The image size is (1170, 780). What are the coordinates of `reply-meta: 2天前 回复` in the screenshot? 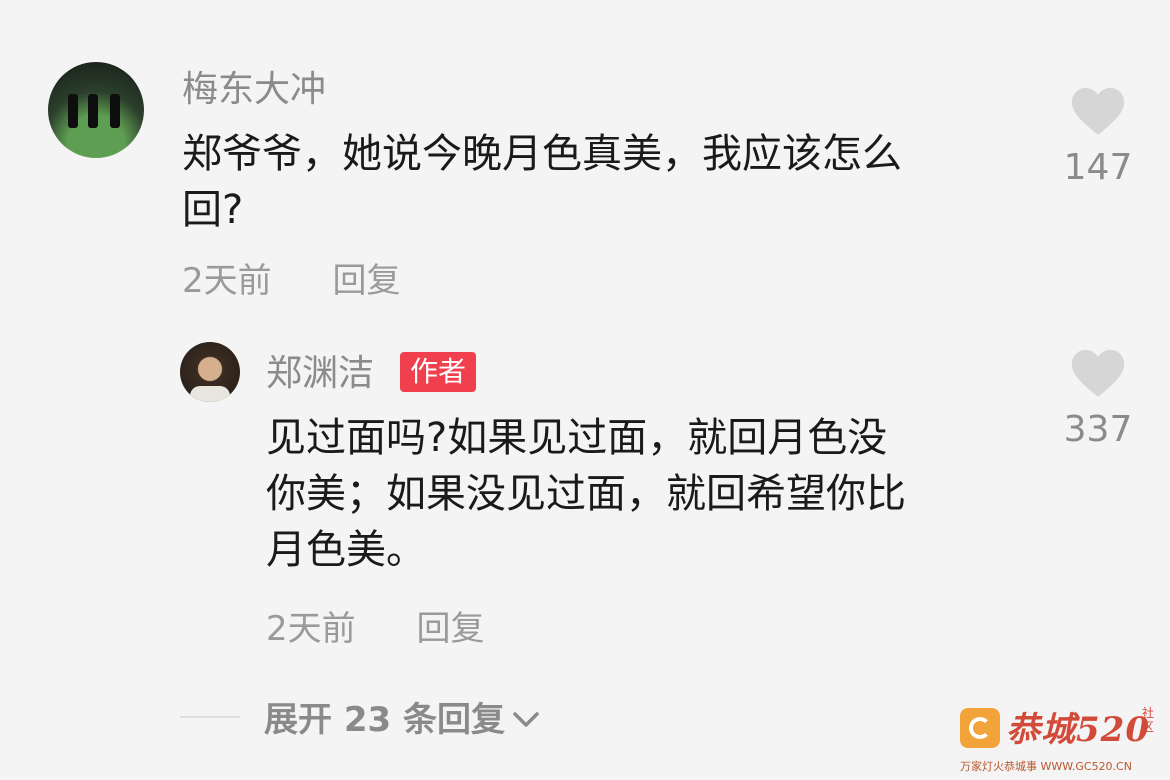 It's located at (375, 629).